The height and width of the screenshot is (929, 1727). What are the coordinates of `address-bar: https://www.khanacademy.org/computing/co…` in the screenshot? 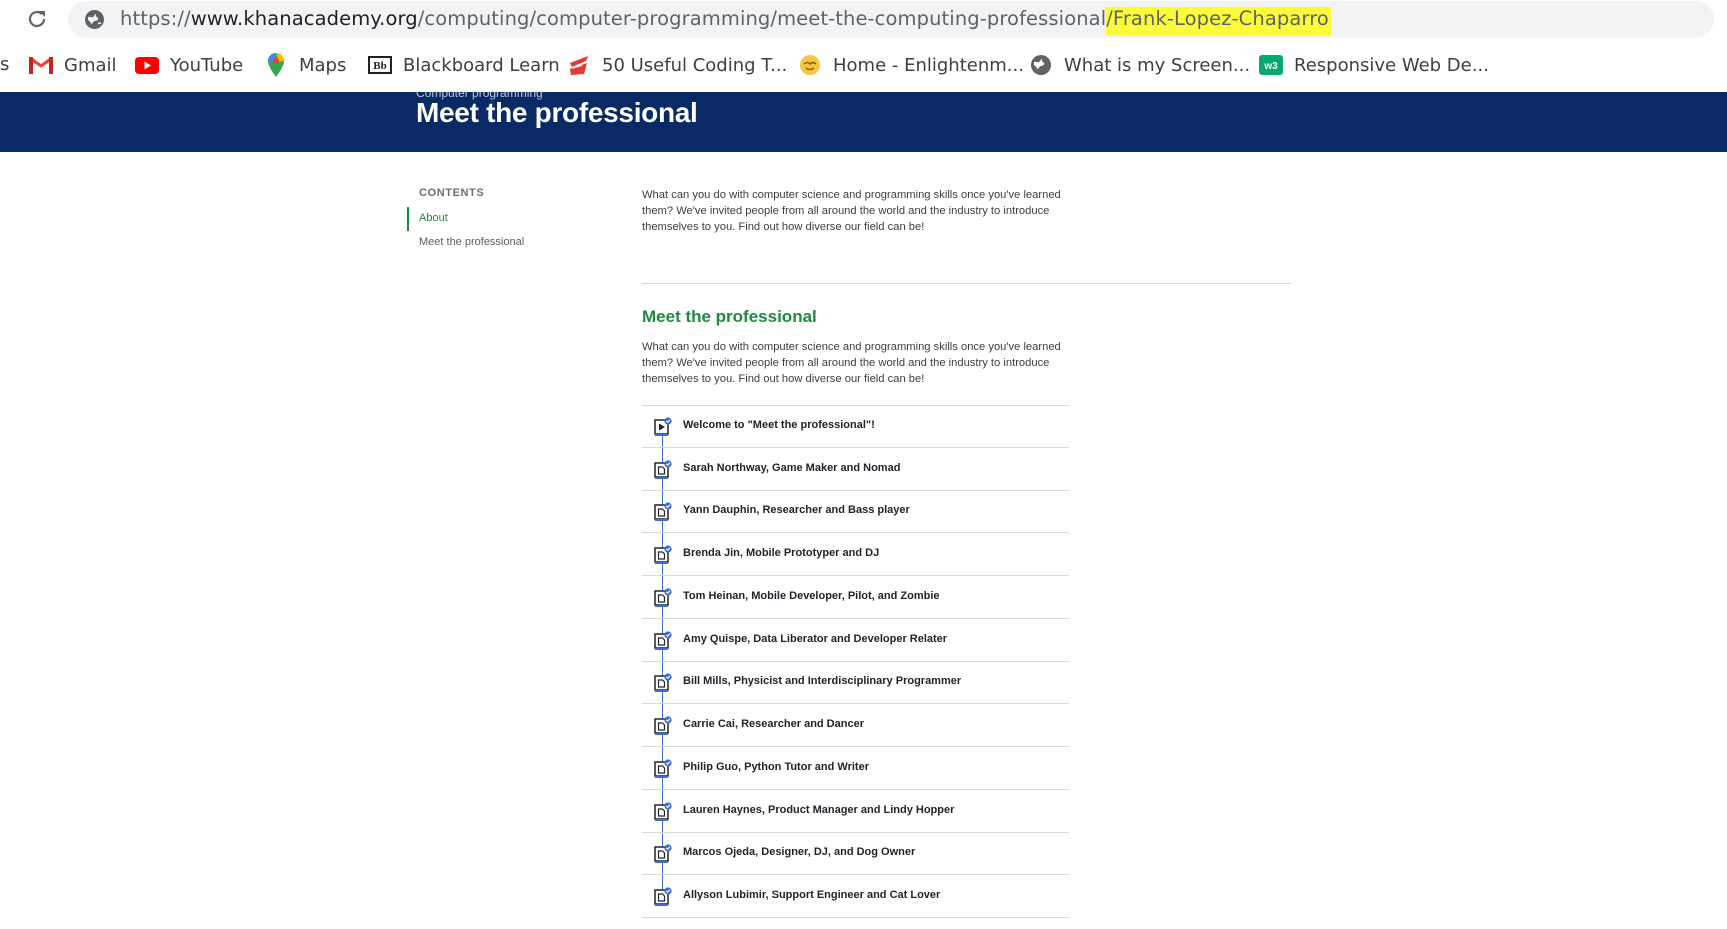 It's located at (891, 19).